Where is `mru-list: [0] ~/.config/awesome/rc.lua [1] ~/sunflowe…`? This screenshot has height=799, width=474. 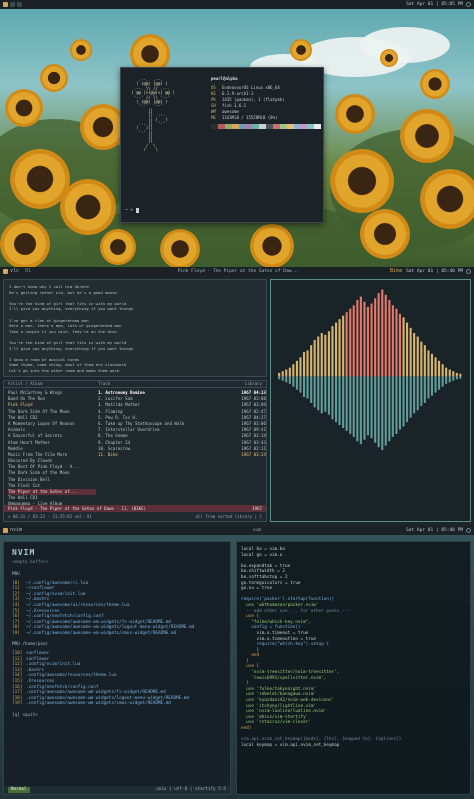 mru-list: [0] ~/.config/awesome/rc.lua [1] ~/sunflowe… is located at coordinates (117, 609).